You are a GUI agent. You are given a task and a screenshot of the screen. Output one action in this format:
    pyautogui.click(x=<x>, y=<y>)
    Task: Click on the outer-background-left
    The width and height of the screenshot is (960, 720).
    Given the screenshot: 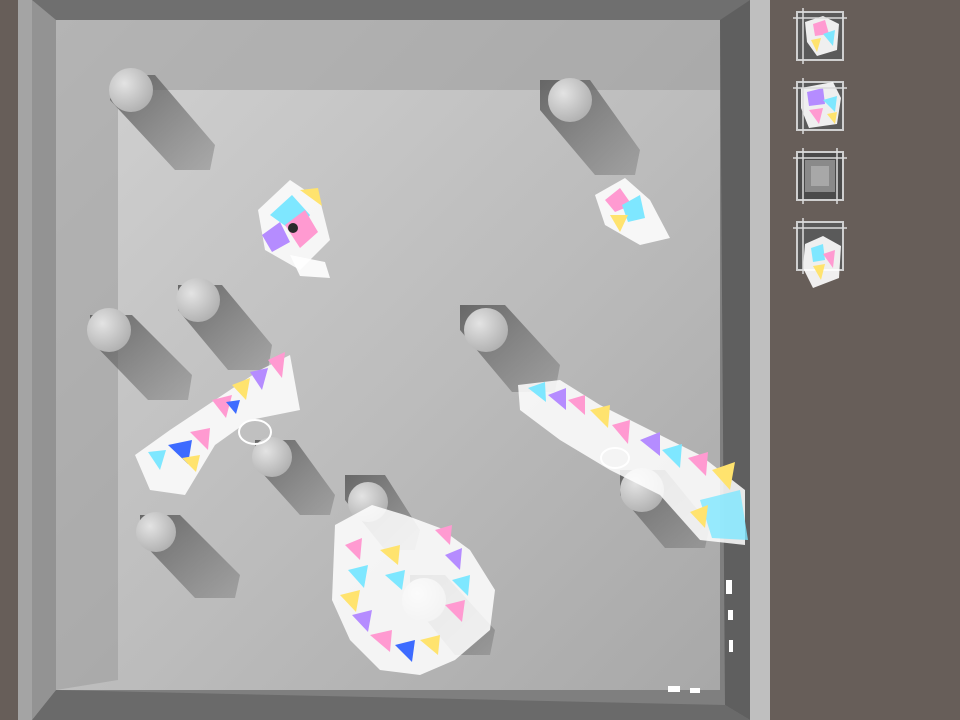 What is the action you would take?
    pyautogui.click(x=9, y=360)
    